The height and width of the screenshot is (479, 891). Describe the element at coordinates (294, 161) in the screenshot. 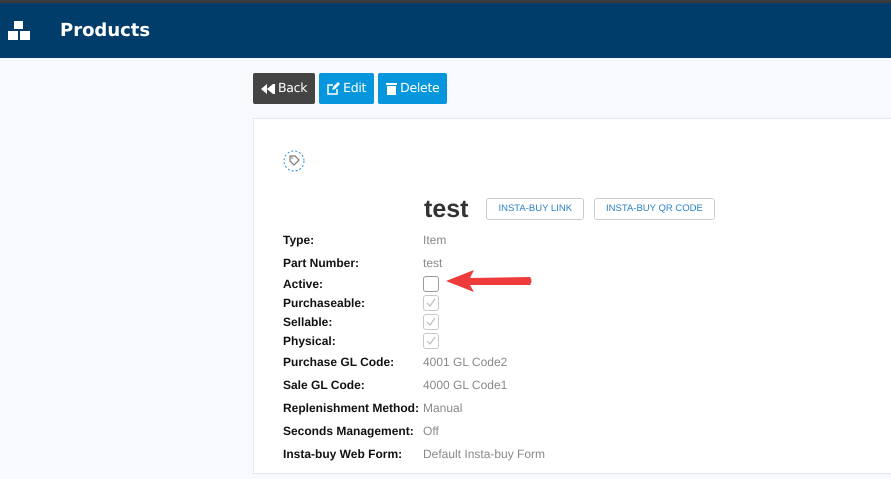

I see `tag-icon` at that location.